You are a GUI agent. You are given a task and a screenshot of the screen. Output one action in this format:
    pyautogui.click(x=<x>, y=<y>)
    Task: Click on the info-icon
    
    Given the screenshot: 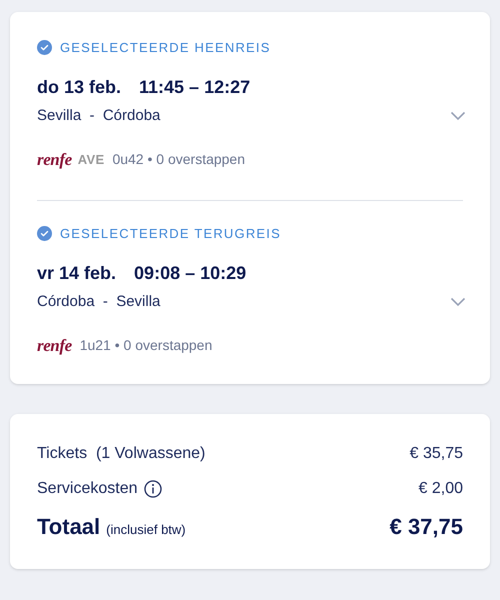 What is the action you would take?
    pyautogui.click(x=153, y=489)
    